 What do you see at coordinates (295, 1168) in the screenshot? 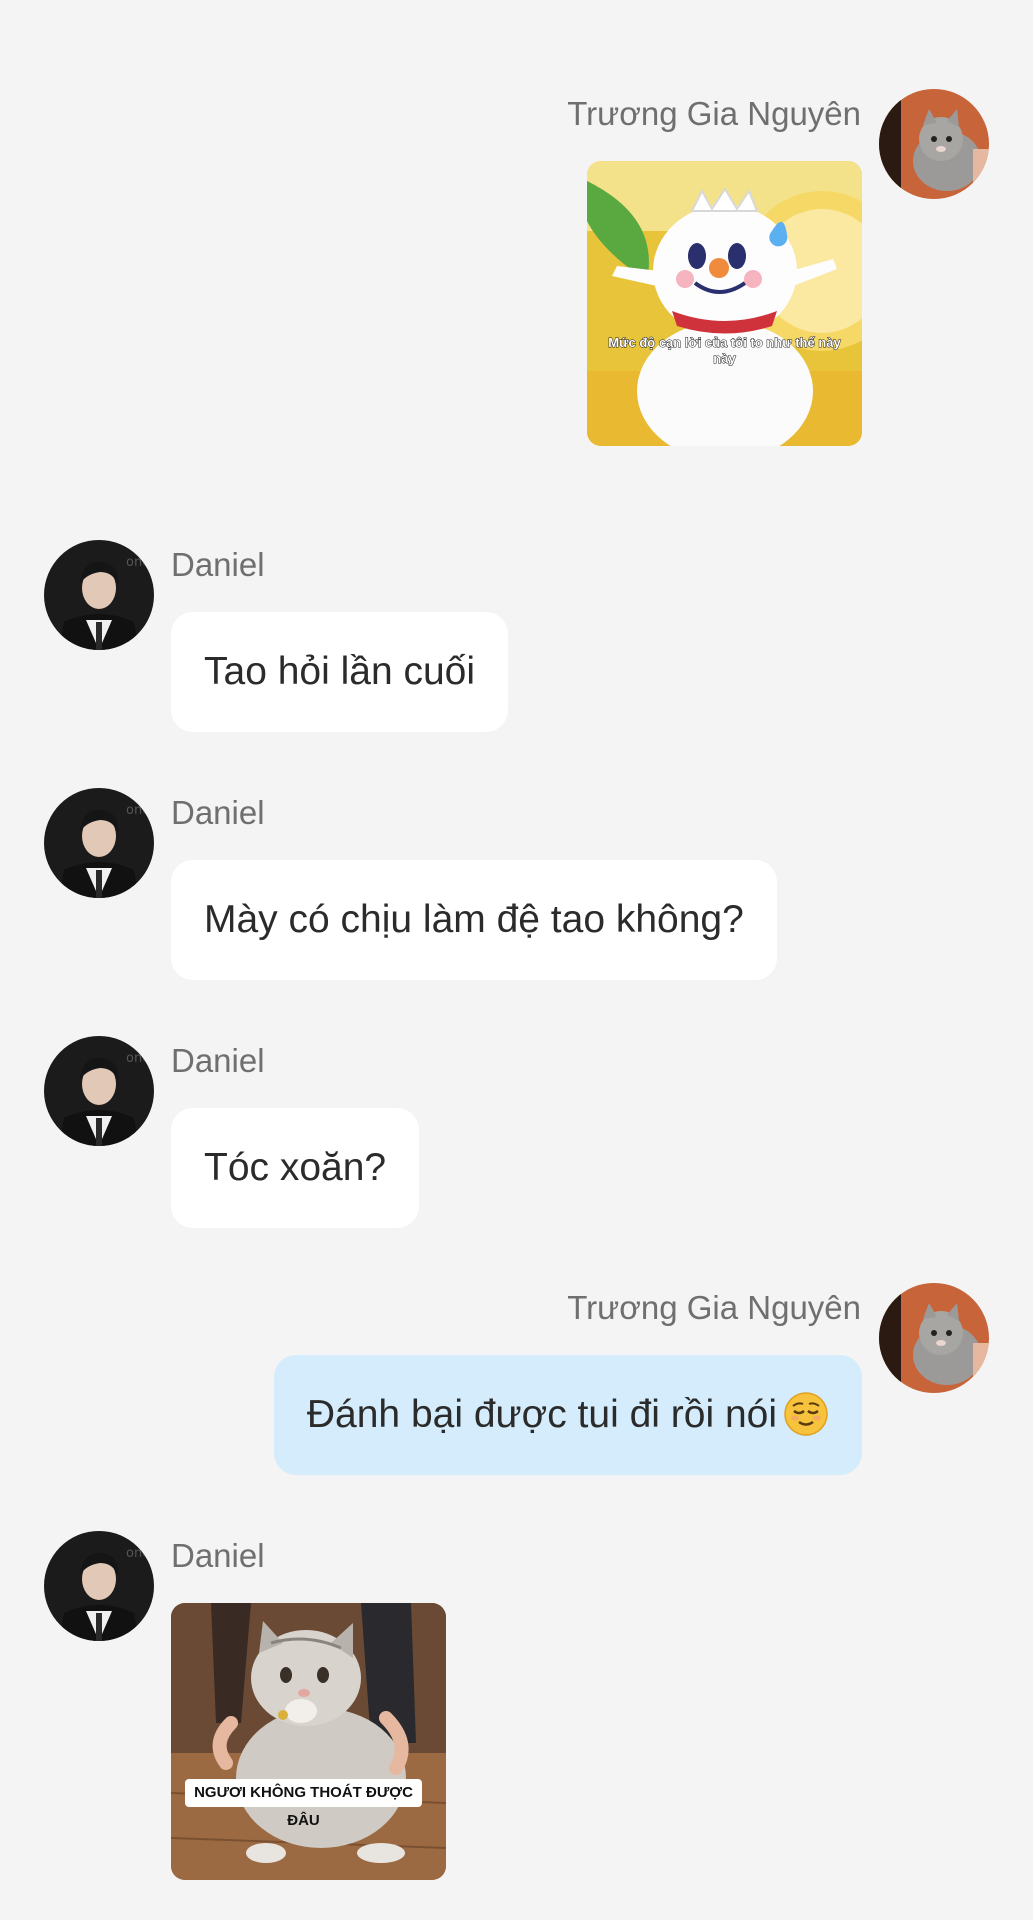
I see `message-bubble: Tóc xoăn?` at bounding box center [295, 1168].